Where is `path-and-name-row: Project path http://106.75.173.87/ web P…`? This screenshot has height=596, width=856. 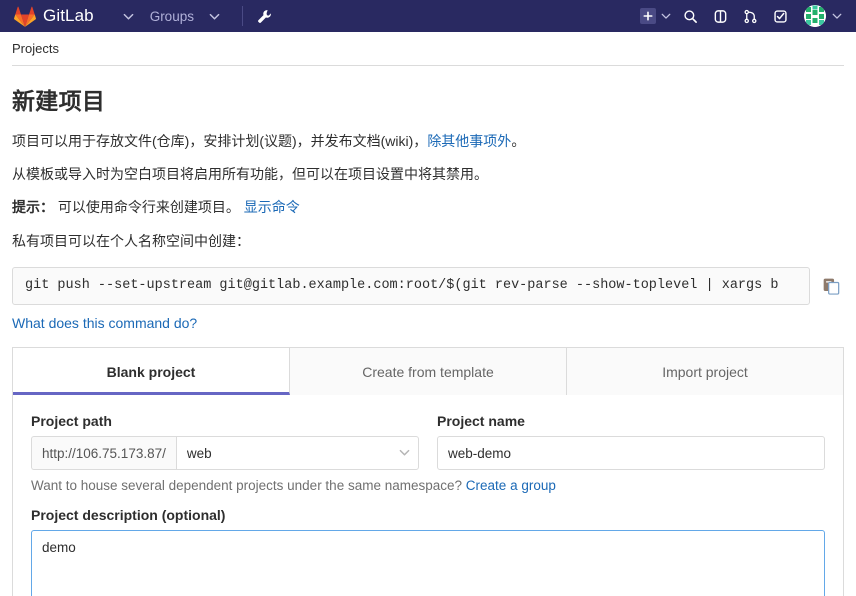 path-and-name-row: Project path http://106.75.173.87/ web P… is located at coordinates (428, 442).